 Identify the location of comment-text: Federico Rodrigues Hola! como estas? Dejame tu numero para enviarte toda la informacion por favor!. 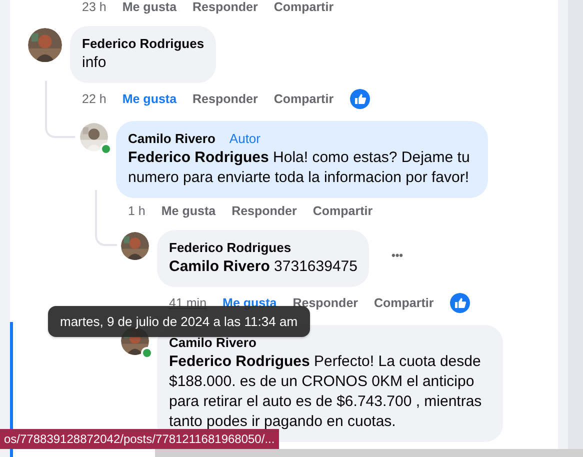
(299, 168).